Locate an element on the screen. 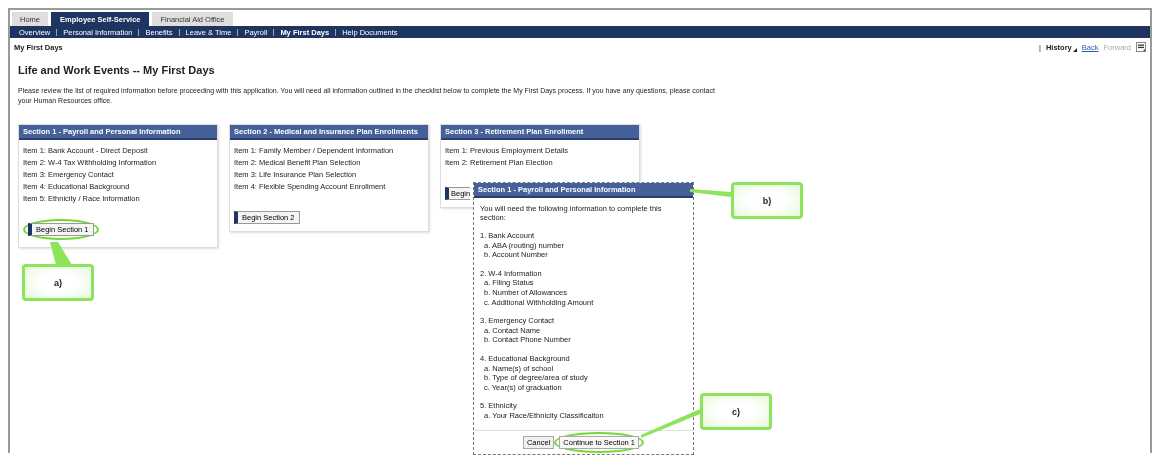 Image resolution: width=1159 pixels, height=456 pixels. caret-icon is located at coordinates (1074, 49).